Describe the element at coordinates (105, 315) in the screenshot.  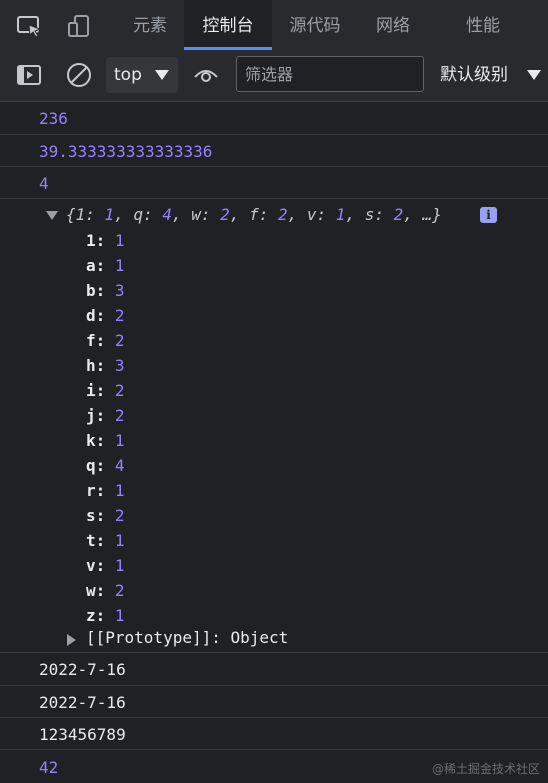
I see `object-property: d: 2` at that location.